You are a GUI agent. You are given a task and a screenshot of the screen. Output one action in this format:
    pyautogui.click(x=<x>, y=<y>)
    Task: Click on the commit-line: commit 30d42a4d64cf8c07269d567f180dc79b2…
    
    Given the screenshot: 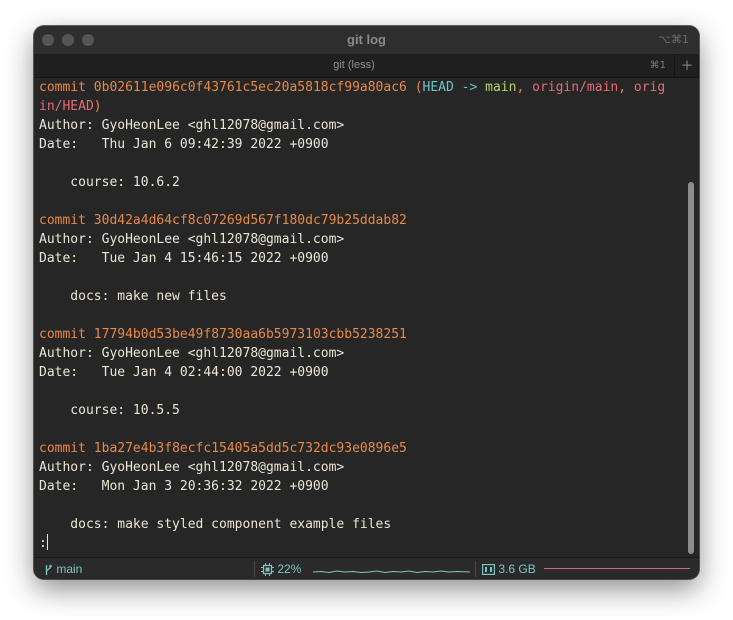 What is the action you would take?
    pyautogui.click(x=361, y=220)
    